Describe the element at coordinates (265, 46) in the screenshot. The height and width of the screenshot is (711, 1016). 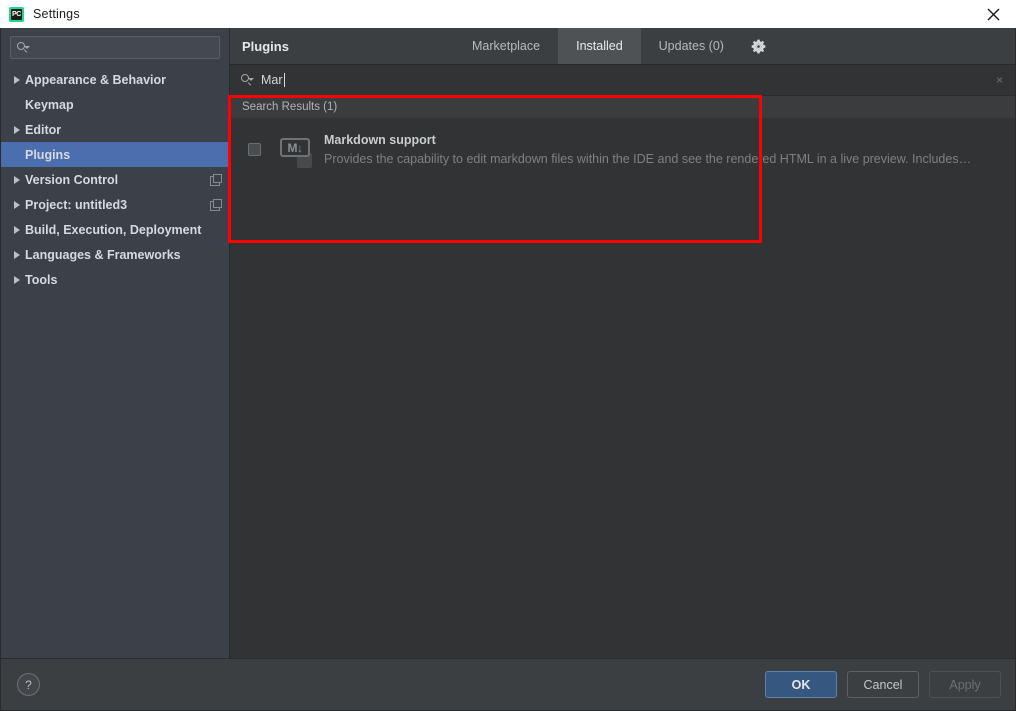
I see `page-title: Plugins` at that location.